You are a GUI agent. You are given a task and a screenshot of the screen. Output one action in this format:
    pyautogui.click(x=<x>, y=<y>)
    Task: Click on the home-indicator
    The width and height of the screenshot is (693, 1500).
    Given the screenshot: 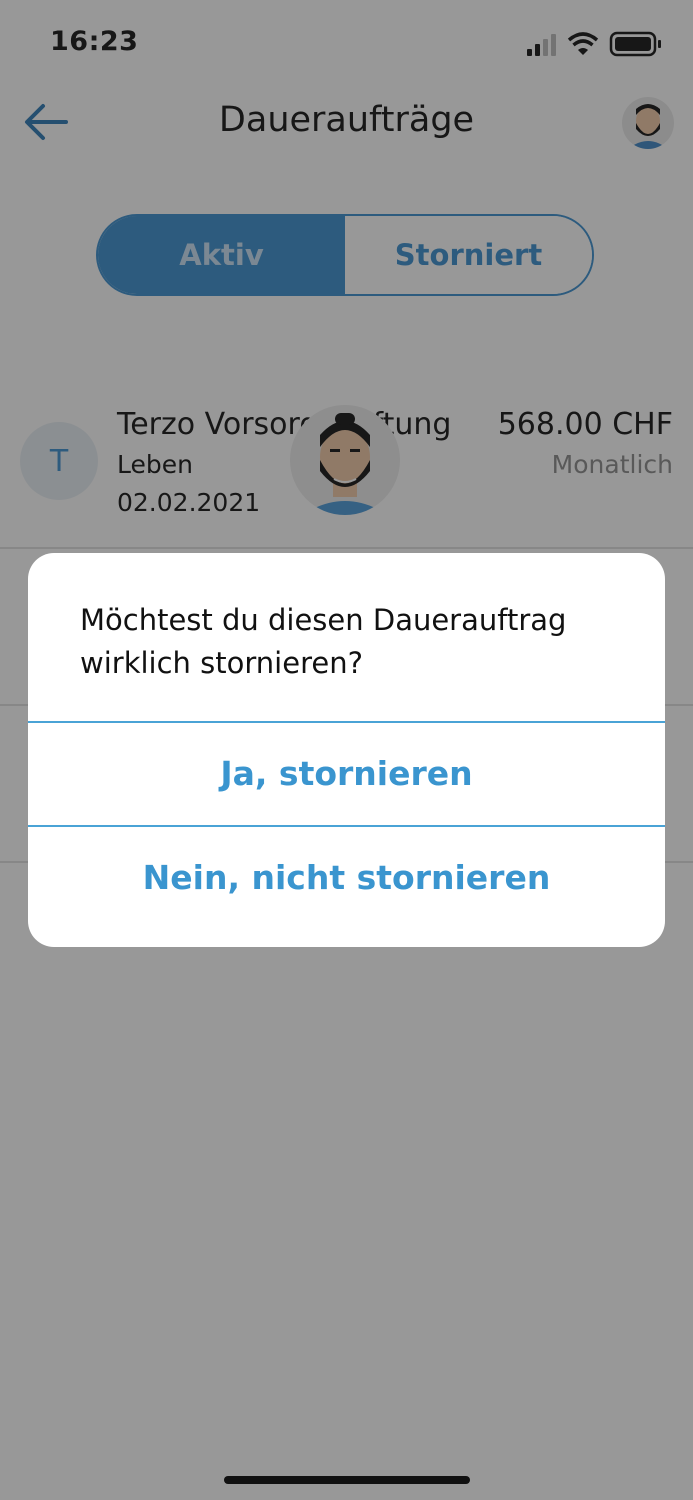 What is the action you would take?
    pyautogui.click(x=347, y=1480)
    